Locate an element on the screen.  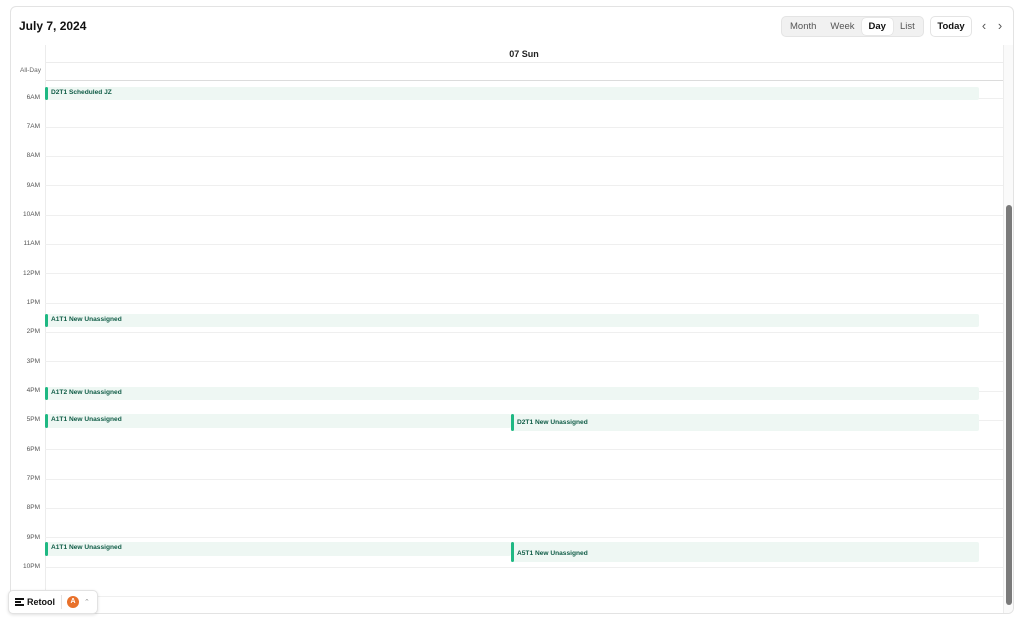
time-label: 6AM is located at coordinates (33, 97).